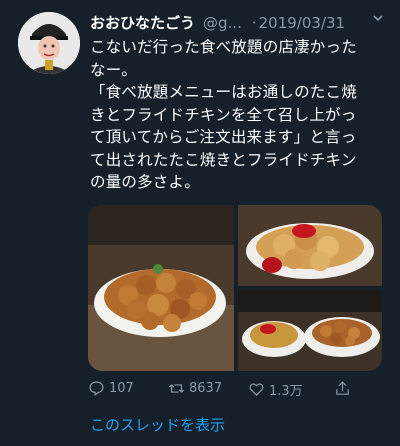 The height and width of the screenshot is (446, 400). I want to click on reply-icon, so click(96, 389).